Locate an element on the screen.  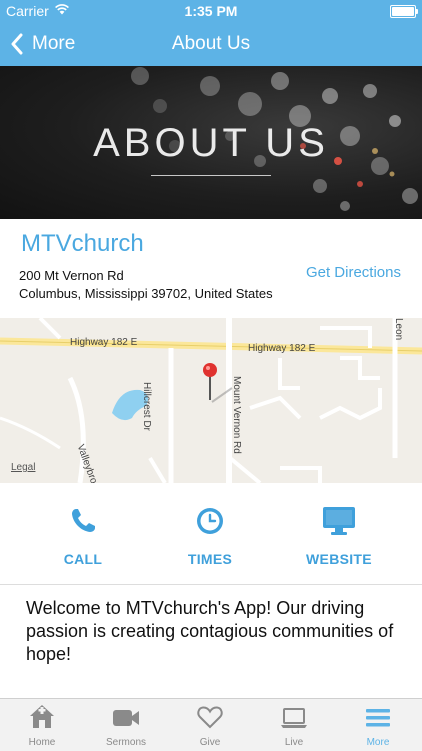
hero-divider is located at coordinates (211, 175).